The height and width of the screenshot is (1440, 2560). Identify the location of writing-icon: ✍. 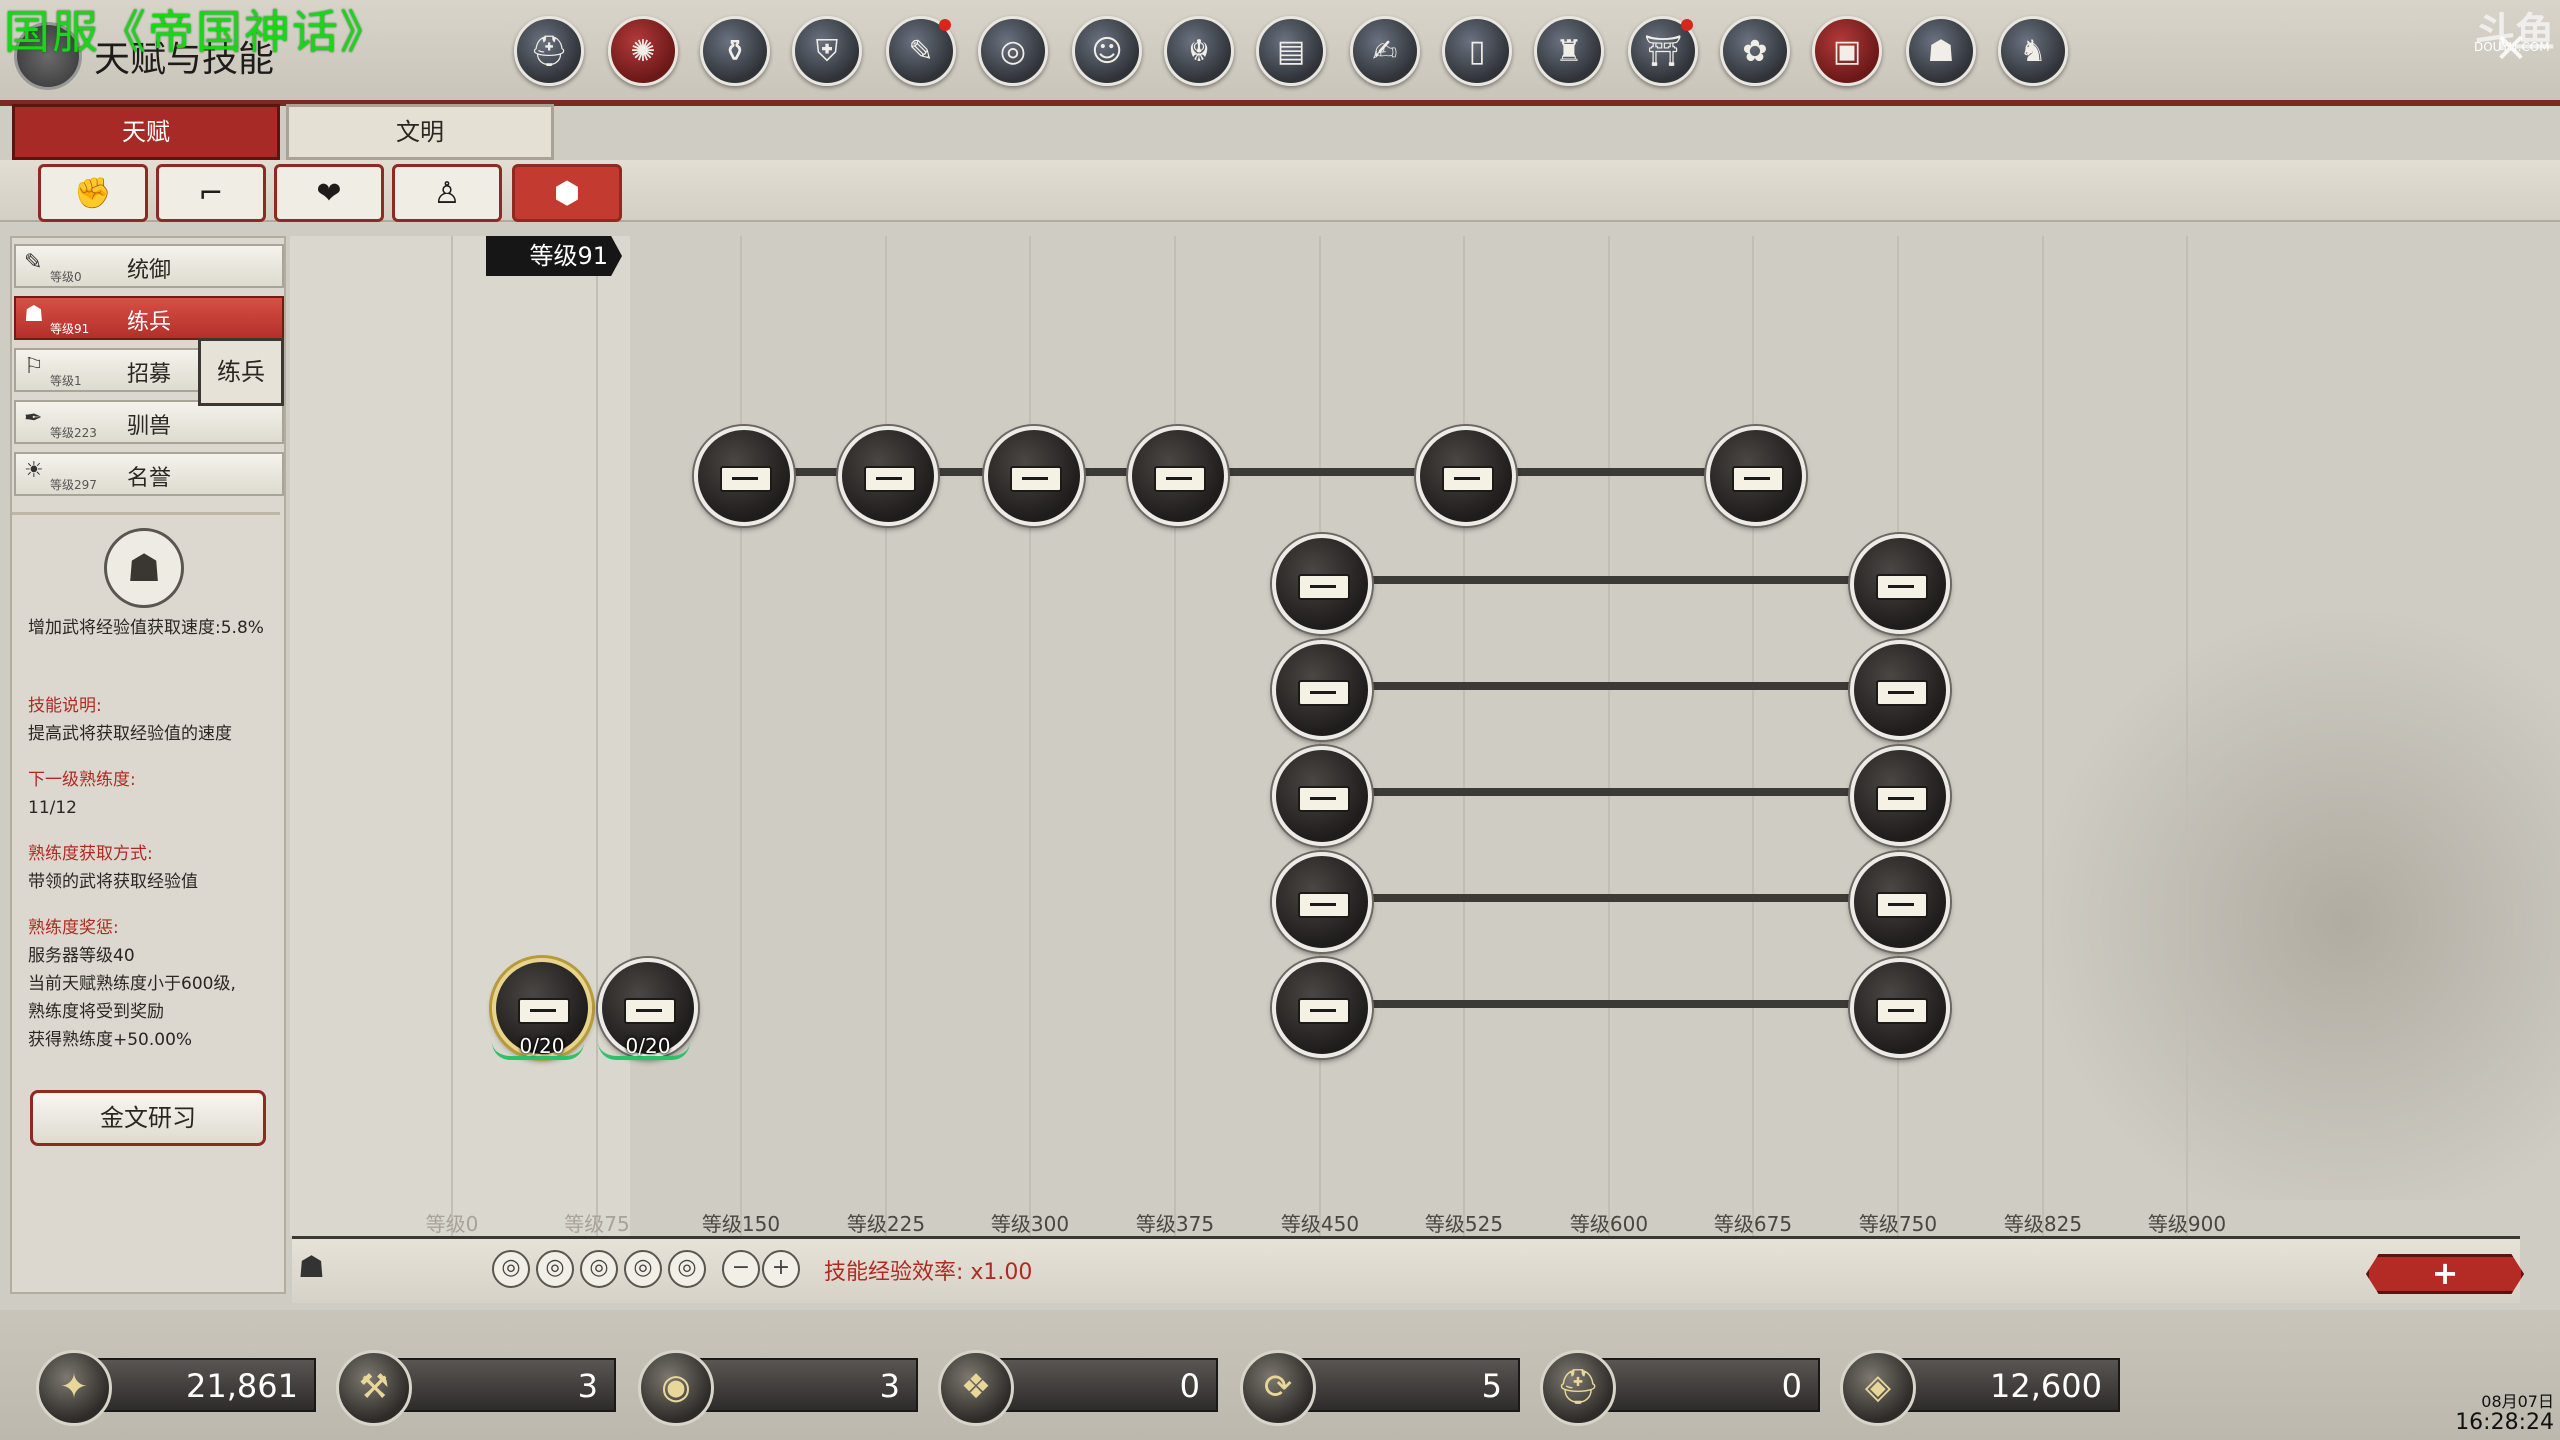
(1385, 51).